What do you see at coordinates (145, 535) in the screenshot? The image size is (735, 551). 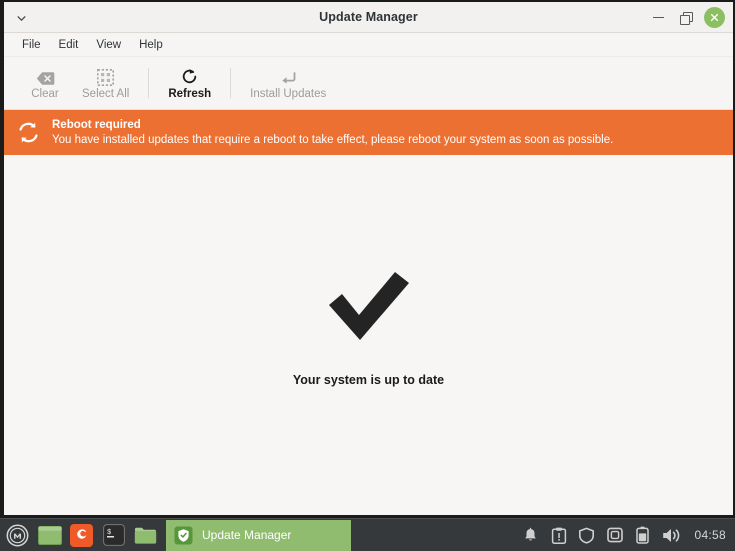 I see `files-icon` at bounding box center [145, 535].